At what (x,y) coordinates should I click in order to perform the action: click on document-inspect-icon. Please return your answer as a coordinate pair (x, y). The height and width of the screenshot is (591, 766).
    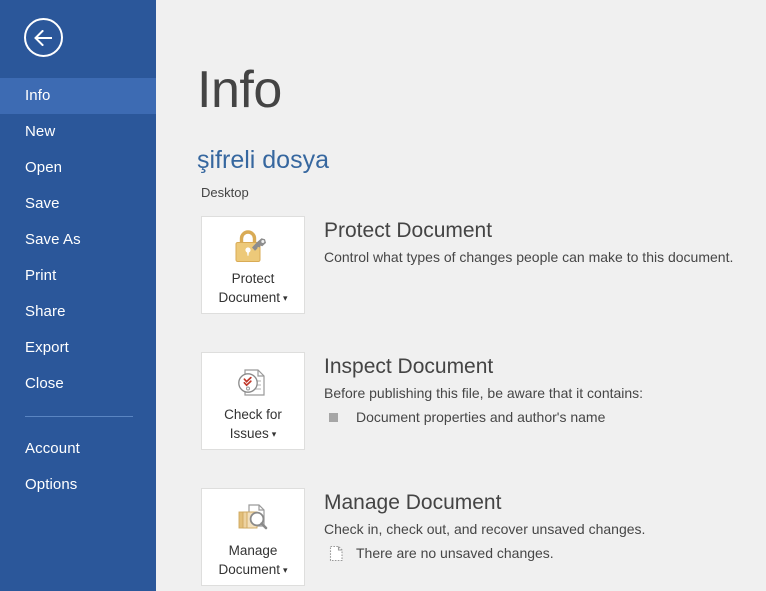
    Looking at the image, I should click on (253, 382).